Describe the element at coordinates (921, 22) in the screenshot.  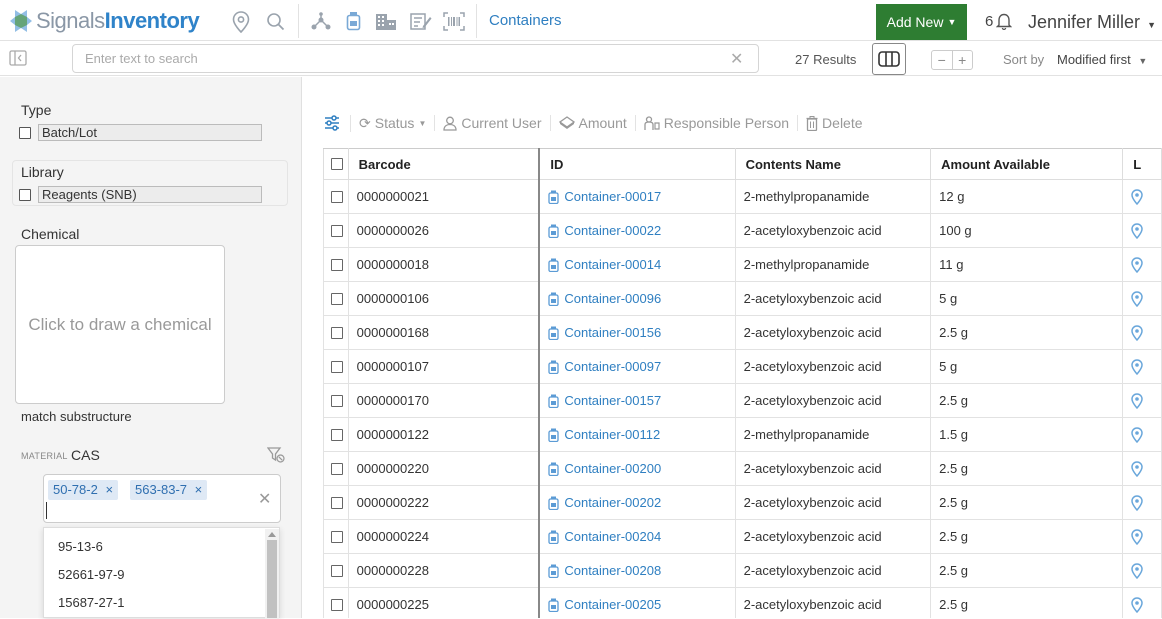
I see `add-new-button: Add New ▼` at that location.